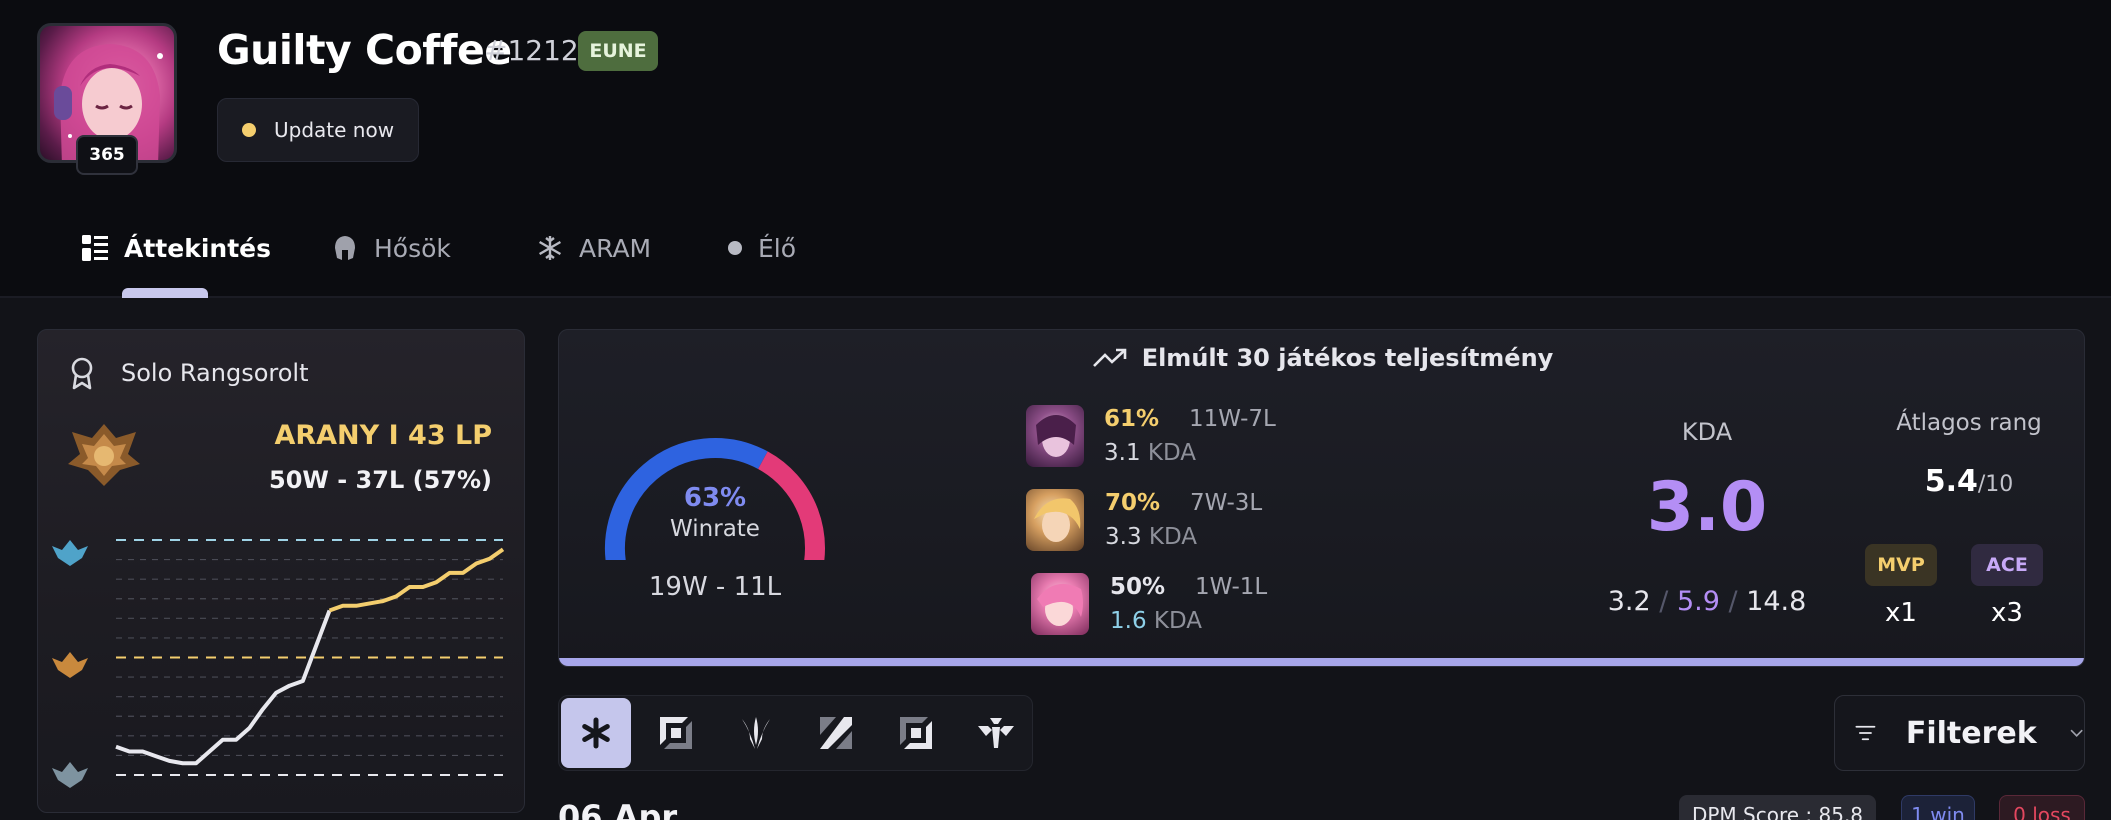 The width and height of the screenshot is (2111, 820). Describe the element at coordinates (364, 50) in the screenshot. I see `summoner-name: Guilty Coffee` at that location.